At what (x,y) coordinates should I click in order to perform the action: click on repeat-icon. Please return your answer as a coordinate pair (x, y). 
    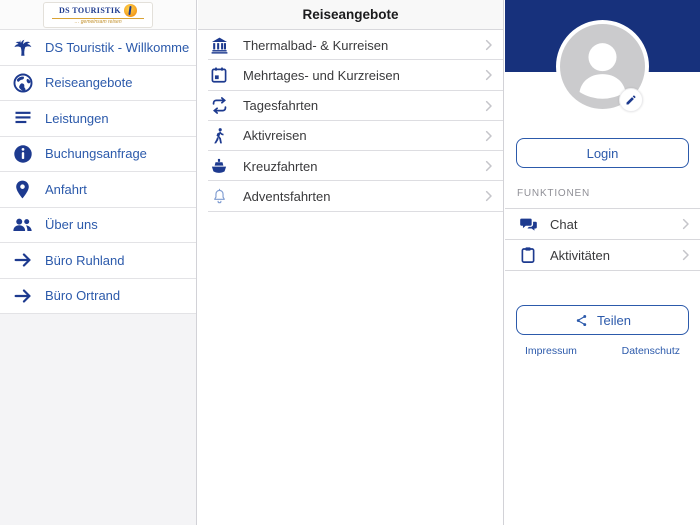
    Looking at the image, I should click on (219, 105).